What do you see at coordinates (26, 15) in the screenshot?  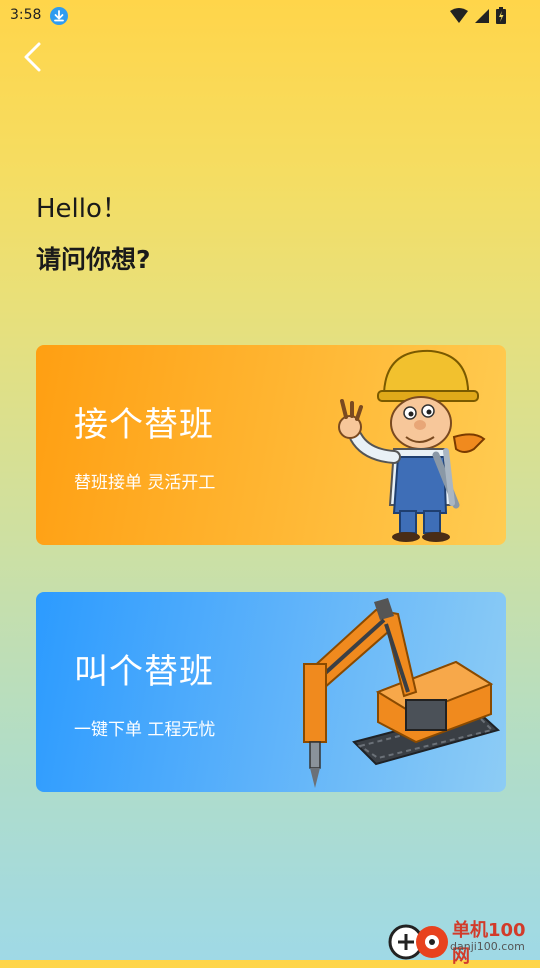 I see `status-time: 3:58` at bounding box center [26, 15].